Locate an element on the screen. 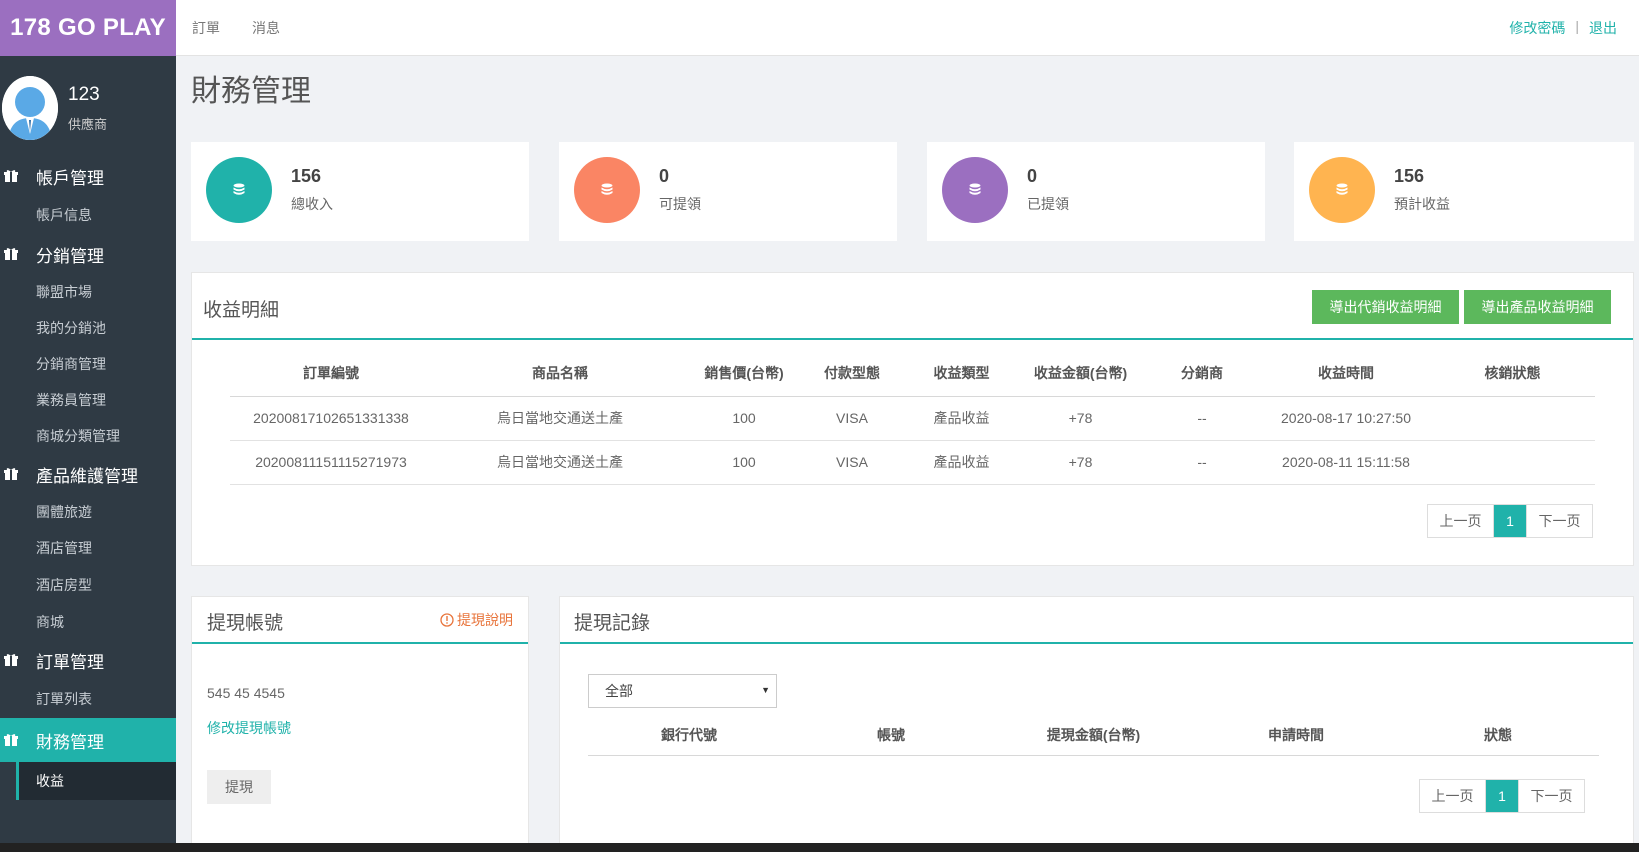 The width and height of the screenshot is (1639, 852). panel-title: 提現帳號 is located at coordinates (245, 623).